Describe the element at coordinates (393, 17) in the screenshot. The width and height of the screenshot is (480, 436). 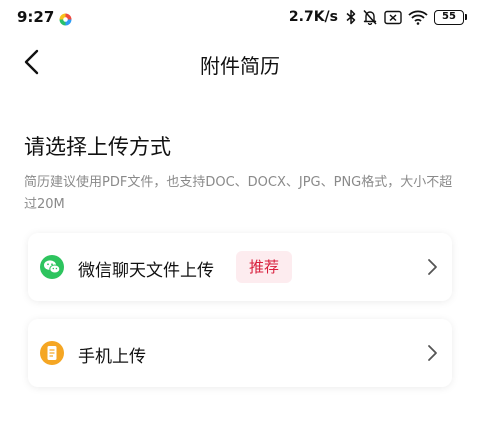
I see `sim-off-icon` at that location.